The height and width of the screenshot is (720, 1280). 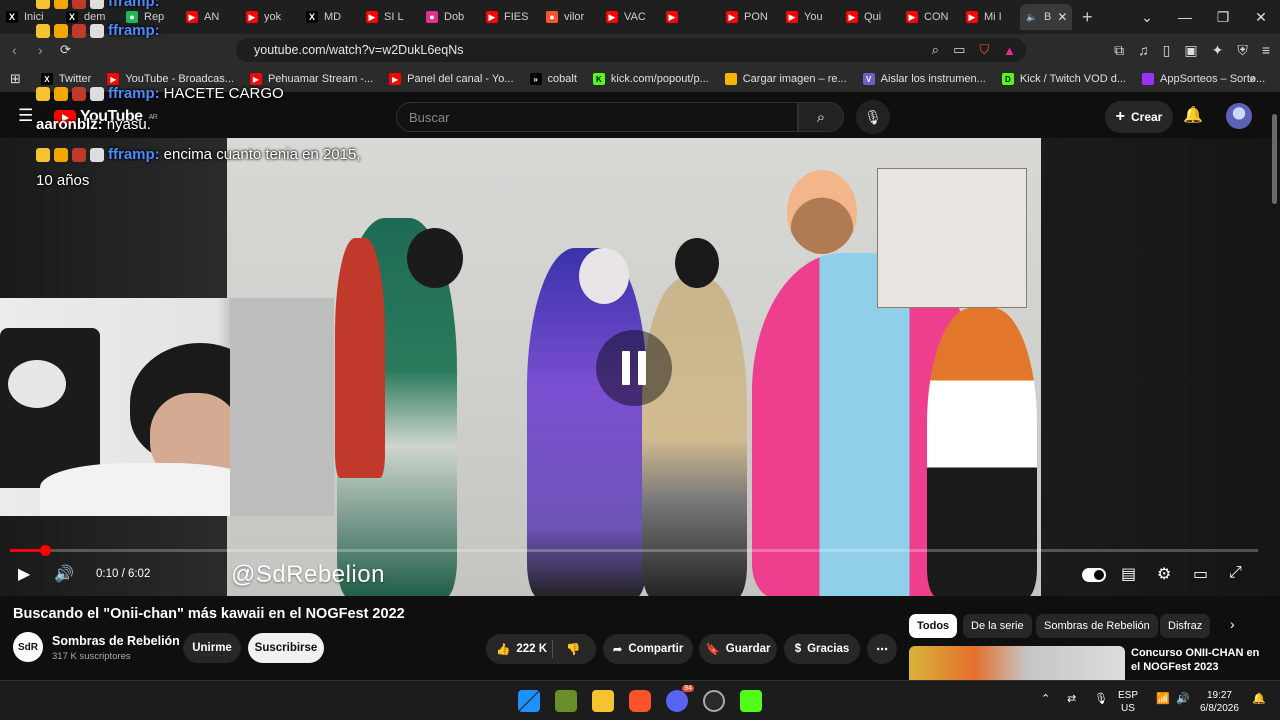 What do you see at coordinates (529, 701) in the screenshot?
I see `windows-start-icon` at bounding box center [529, 701].